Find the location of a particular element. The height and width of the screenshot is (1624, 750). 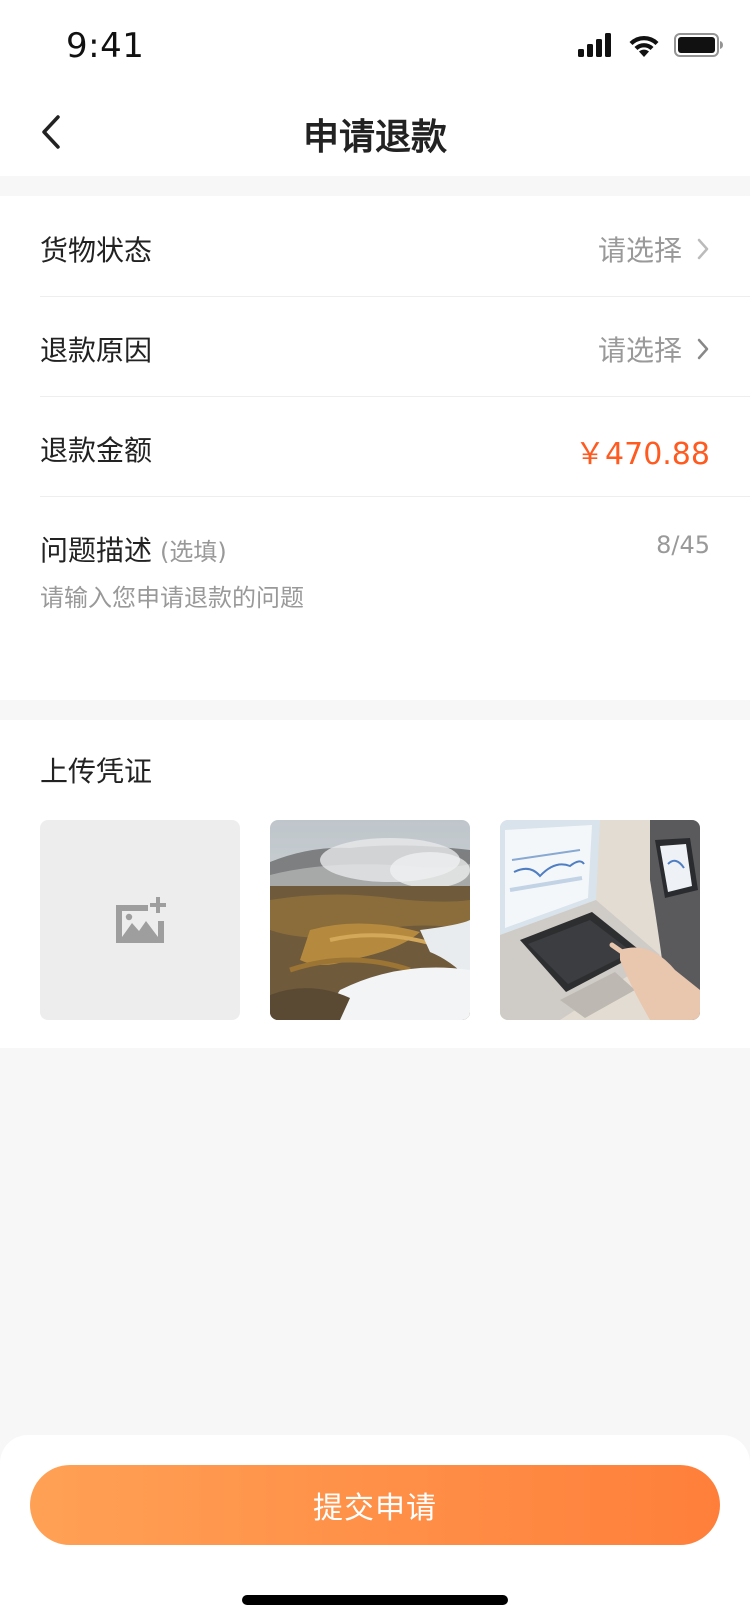

laptop-photo is located at coordinates (600, 920).